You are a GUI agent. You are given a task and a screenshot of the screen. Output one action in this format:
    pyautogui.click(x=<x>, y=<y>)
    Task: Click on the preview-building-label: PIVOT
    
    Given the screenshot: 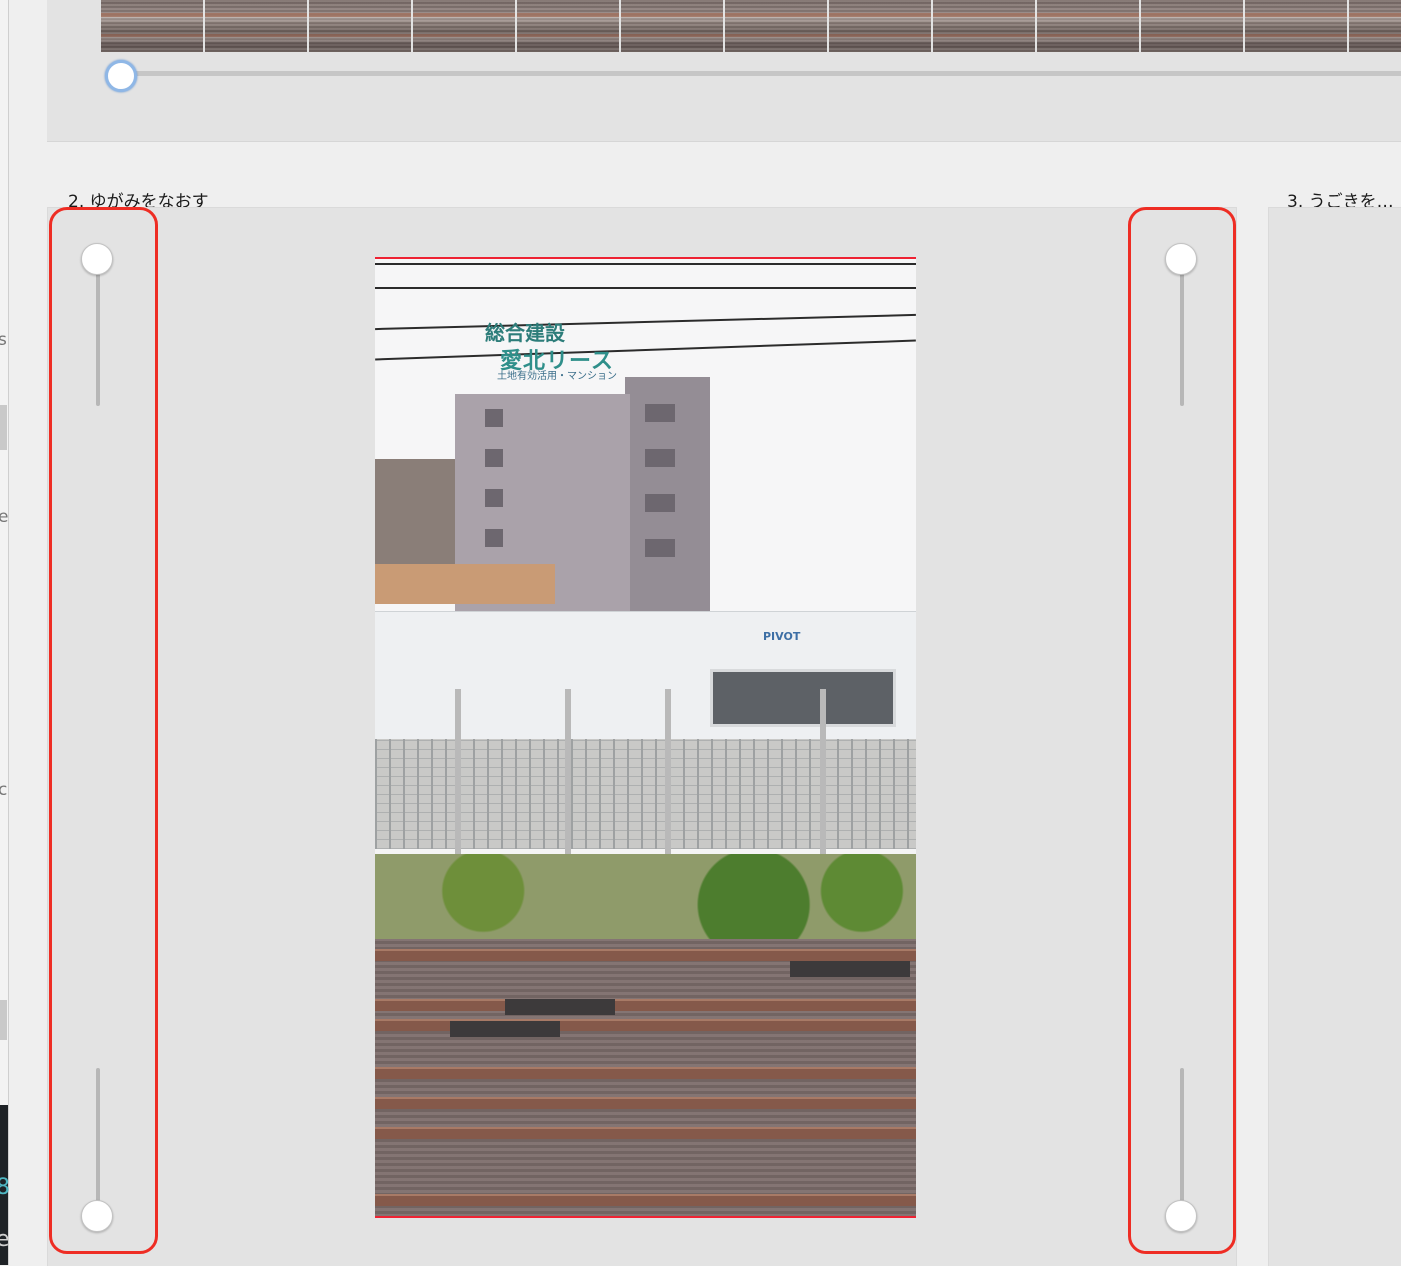 What is the action you would take?
    pyautogui.click(x=782, y=636)
    